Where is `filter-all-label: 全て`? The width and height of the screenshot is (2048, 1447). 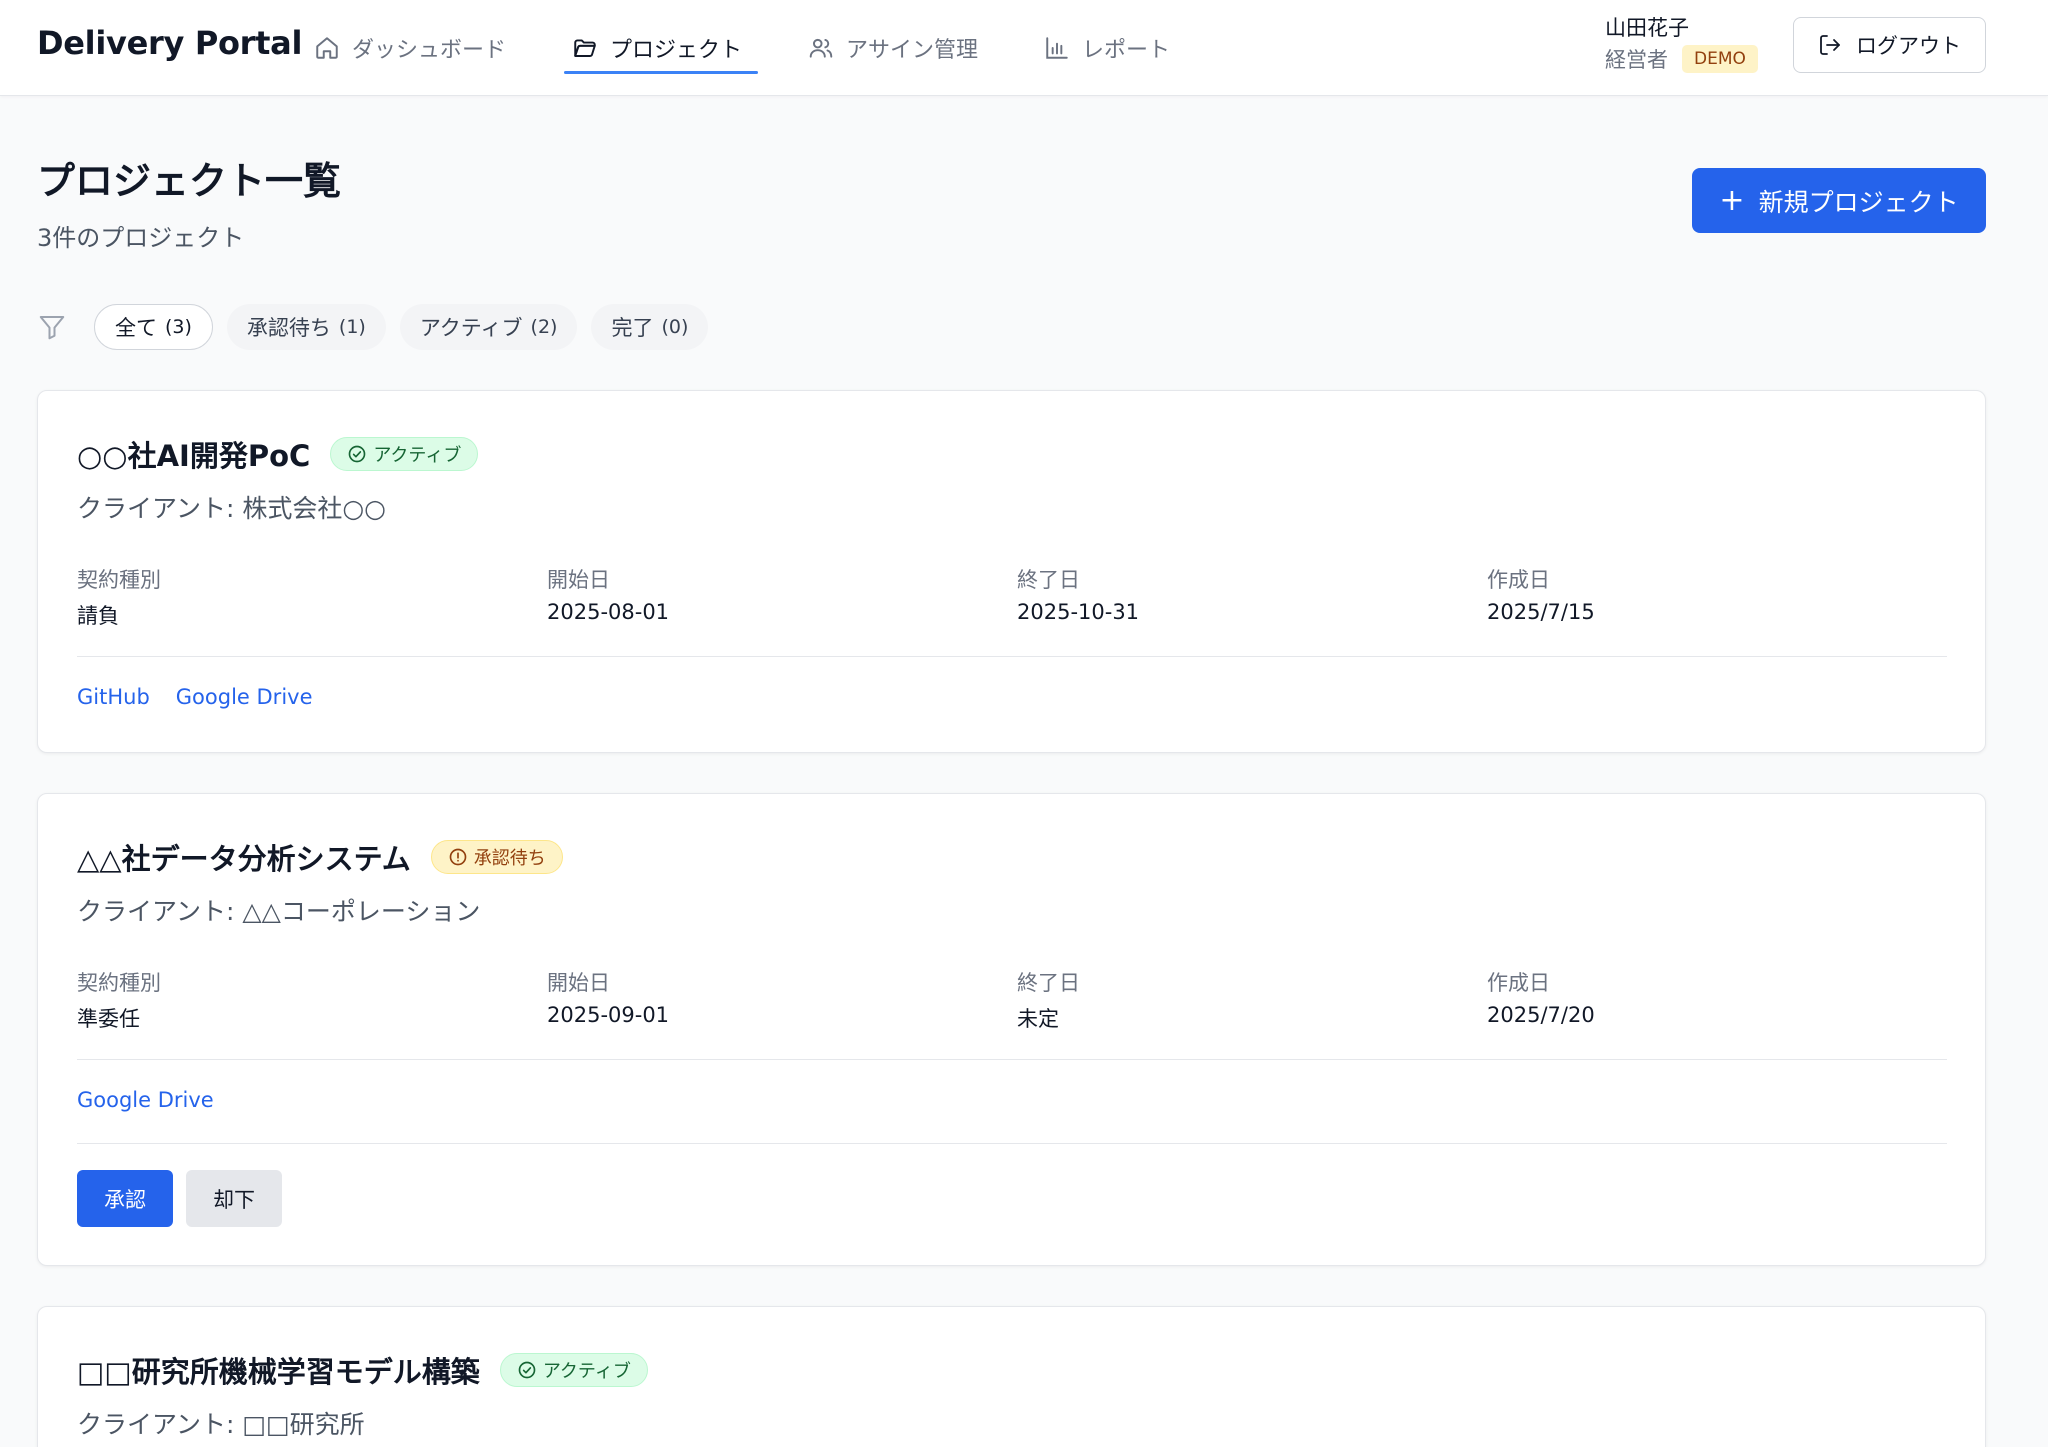
filter-all-label: 全て is located at coordinates (136, 328).